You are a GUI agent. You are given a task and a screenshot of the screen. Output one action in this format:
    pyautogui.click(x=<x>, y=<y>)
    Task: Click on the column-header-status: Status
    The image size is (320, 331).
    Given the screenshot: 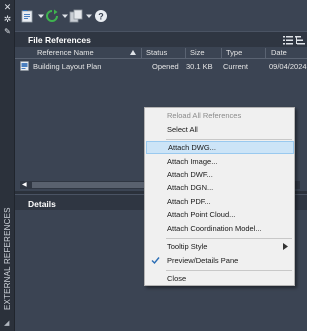 What is the action you would take?
    pyautogui.click(x=156, y=52)
    